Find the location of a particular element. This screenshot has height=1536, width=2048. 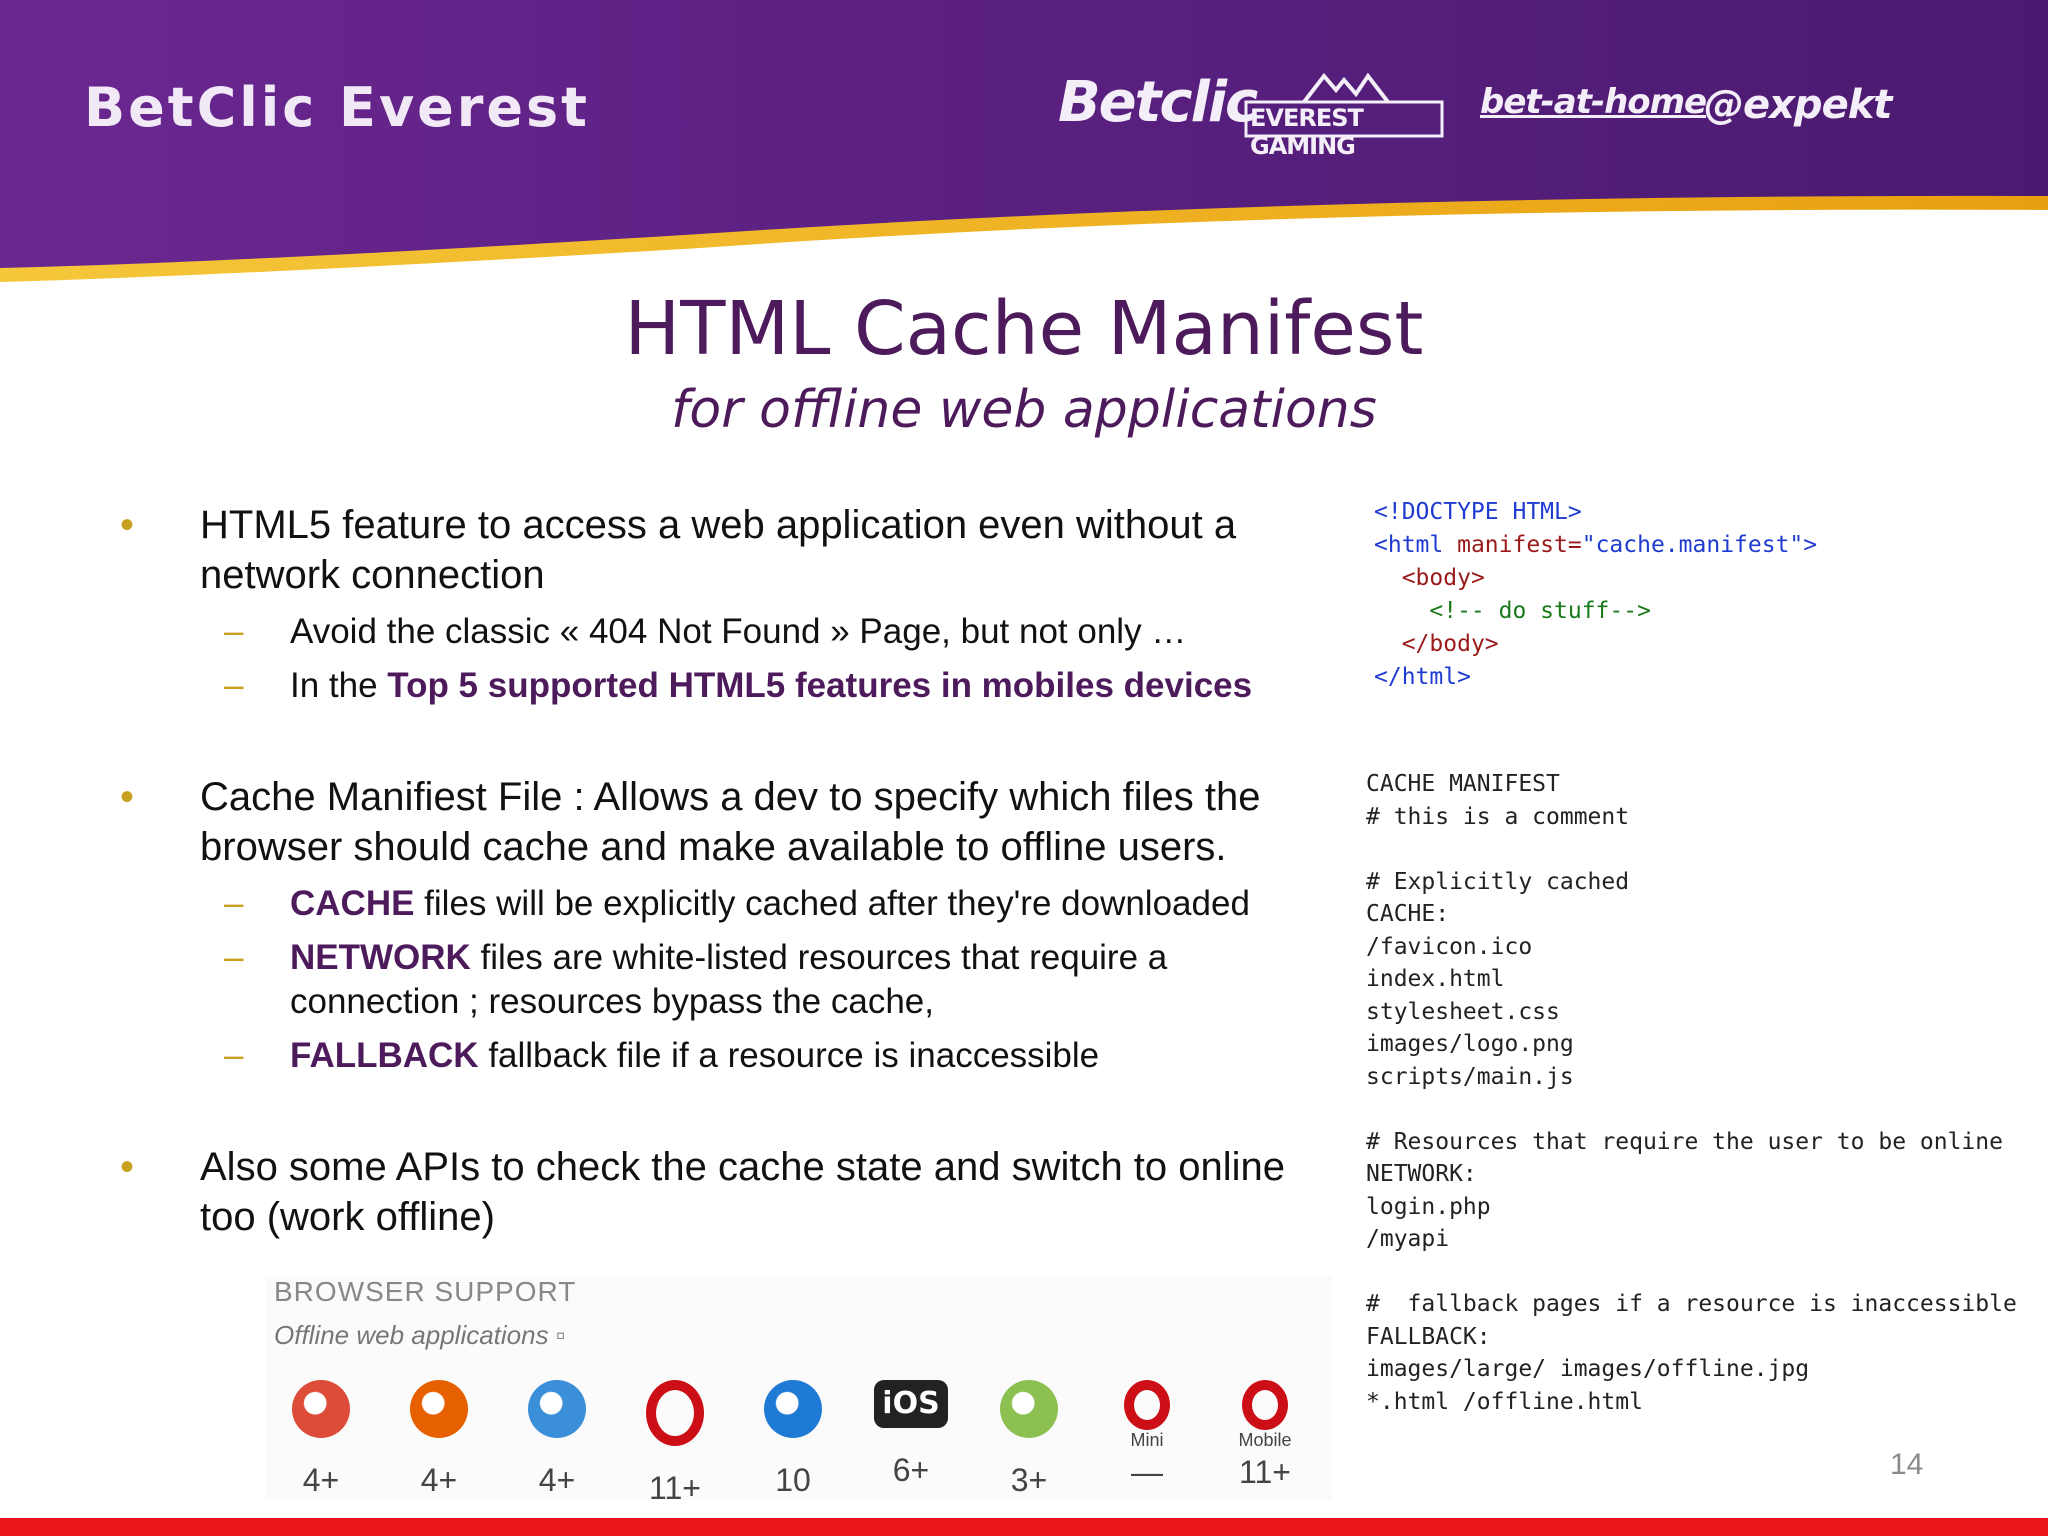

browser-support-title: BROWSER SUPPORT is located at coordinates (425, 1291).